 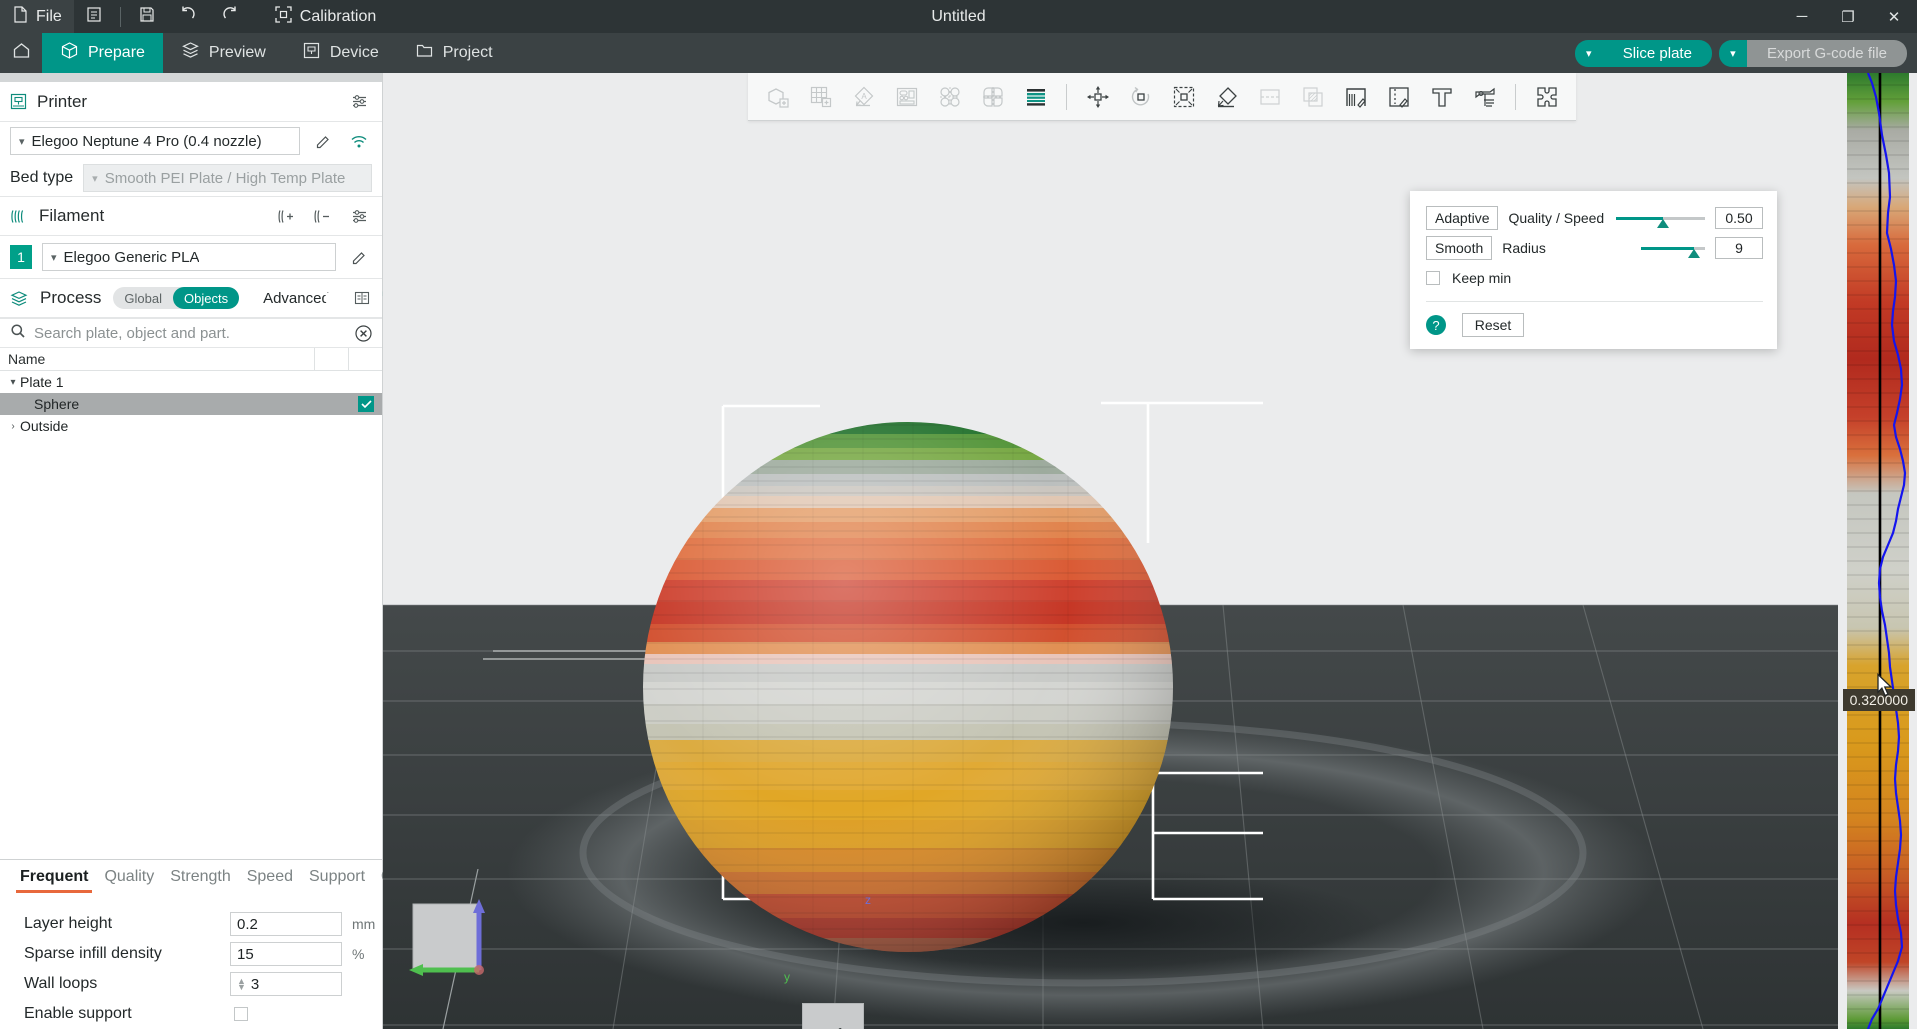 What do you see at coordinates (49, 16) in the screenshot?
I see `file-menu-label: File` at bounding box center [49, 16].